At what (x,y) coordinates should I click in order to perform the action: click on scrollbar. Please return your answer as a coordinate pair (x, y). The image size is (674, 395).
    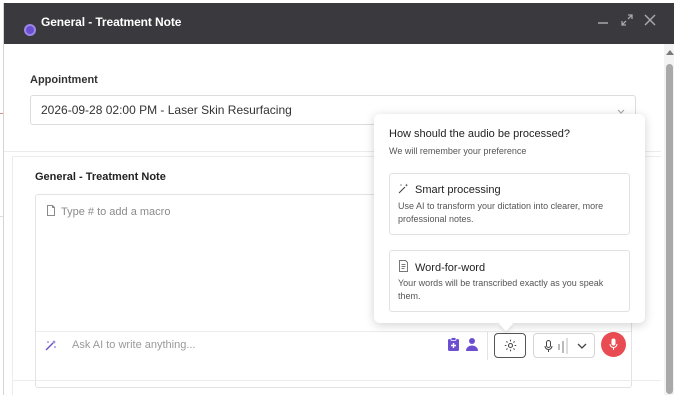
    Looking at the image, I should click on (669, 219).